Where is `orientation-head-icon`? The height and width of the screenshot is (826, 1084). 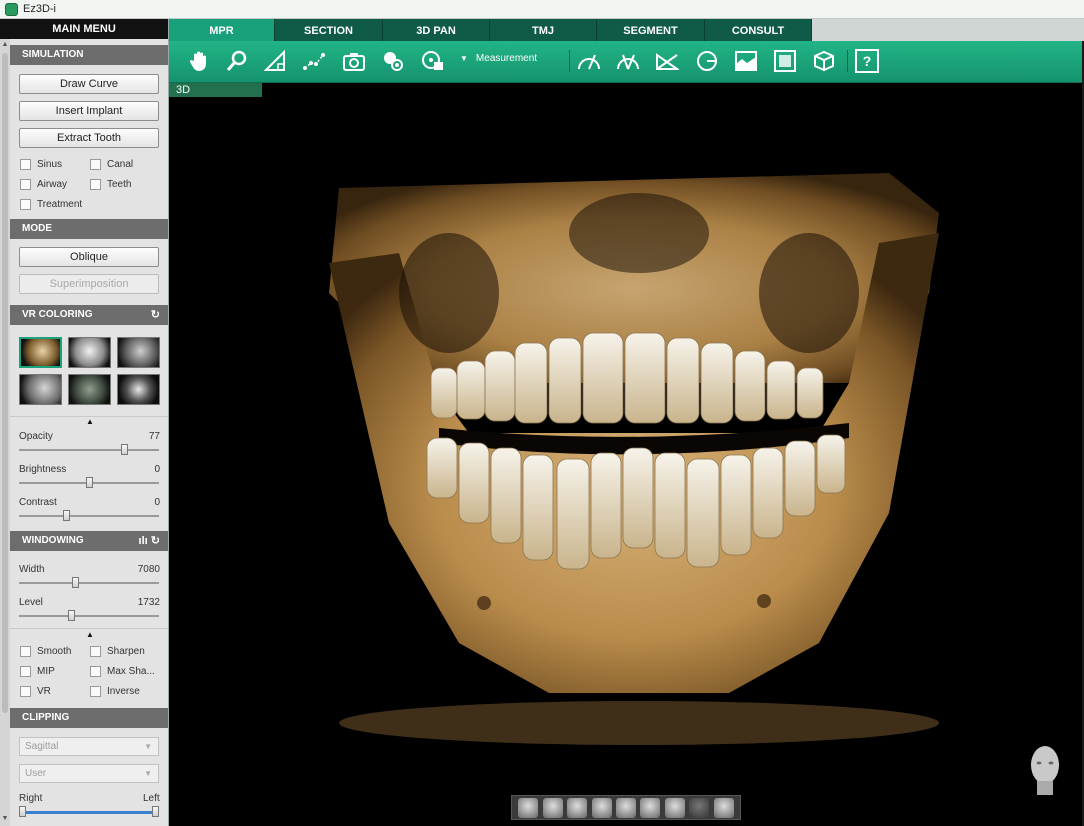 orientation-head-icon is located at coordinates (1045, 770).